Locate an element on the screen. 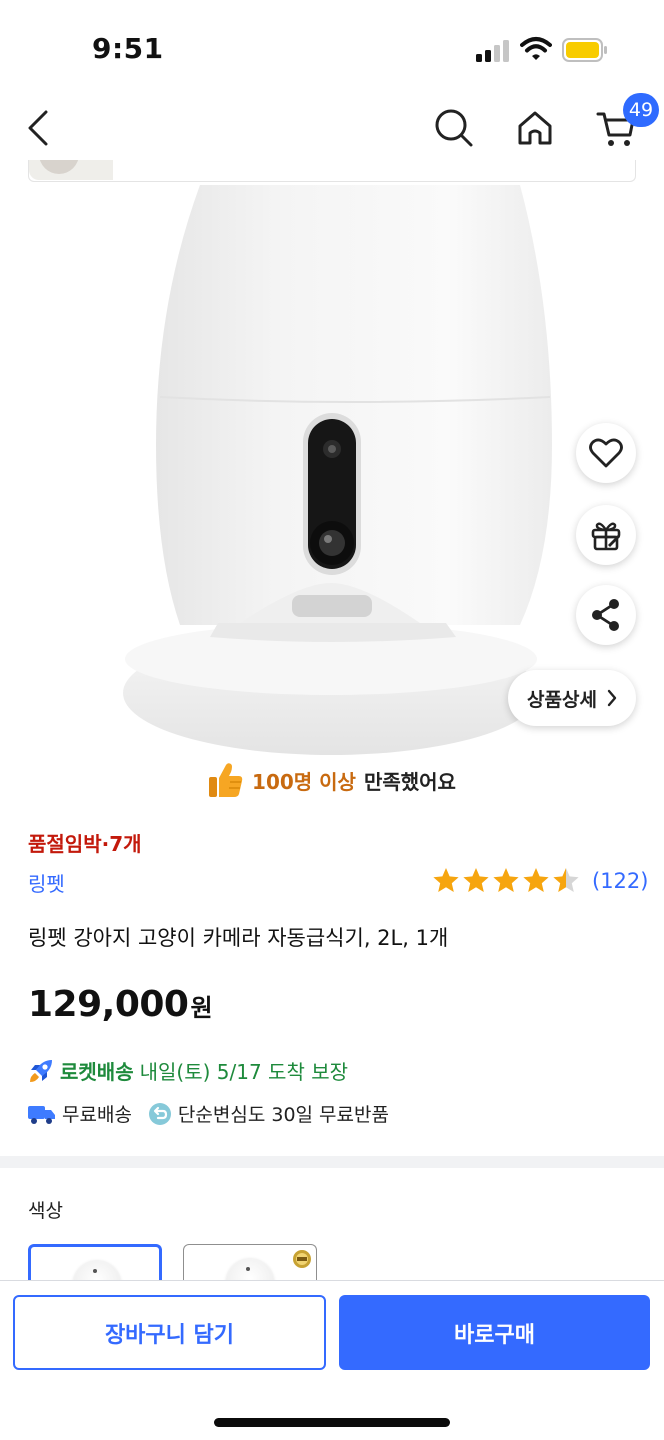 The image size is (664, 1440). chevron-right-icon is located at coordinates (612, 698).